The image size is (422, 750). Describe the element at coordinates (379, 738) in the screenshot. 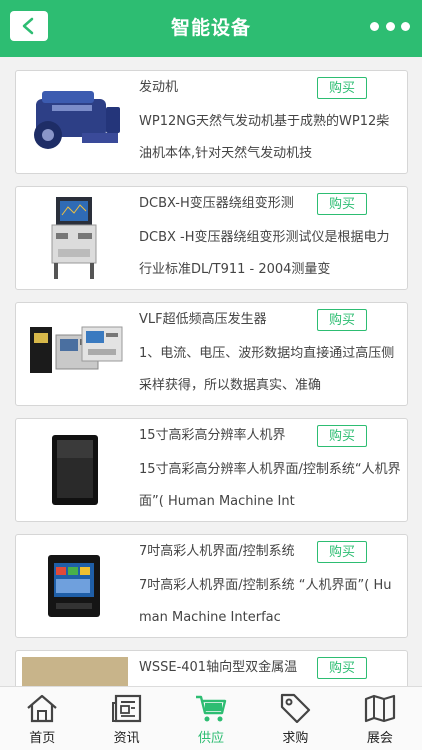

I see `tab-label: 展会` at that location.